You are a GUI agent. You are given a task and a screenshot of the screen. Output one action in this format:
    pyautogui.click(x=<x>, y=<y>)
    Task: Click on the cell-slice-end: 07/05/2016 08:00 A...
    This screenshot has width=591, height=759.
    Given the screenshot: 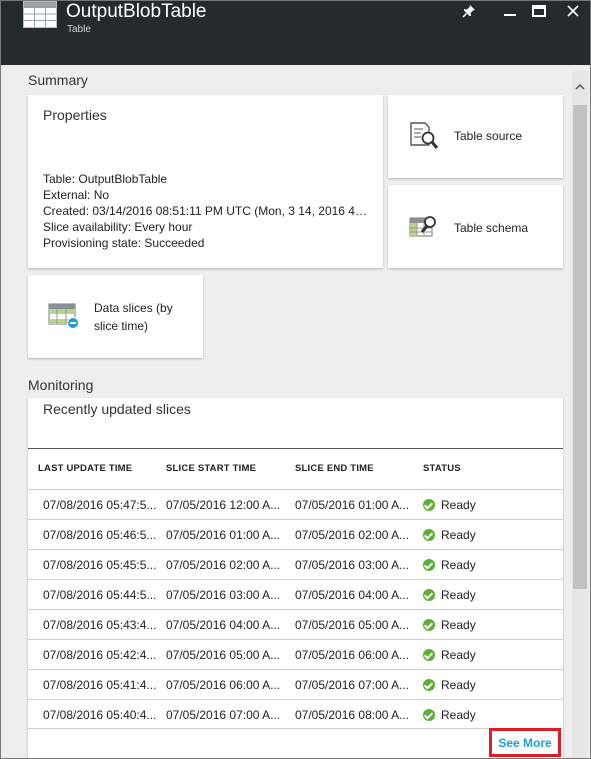 What is the action you would take?
    pyautogui.click(x=352, y=715)
    